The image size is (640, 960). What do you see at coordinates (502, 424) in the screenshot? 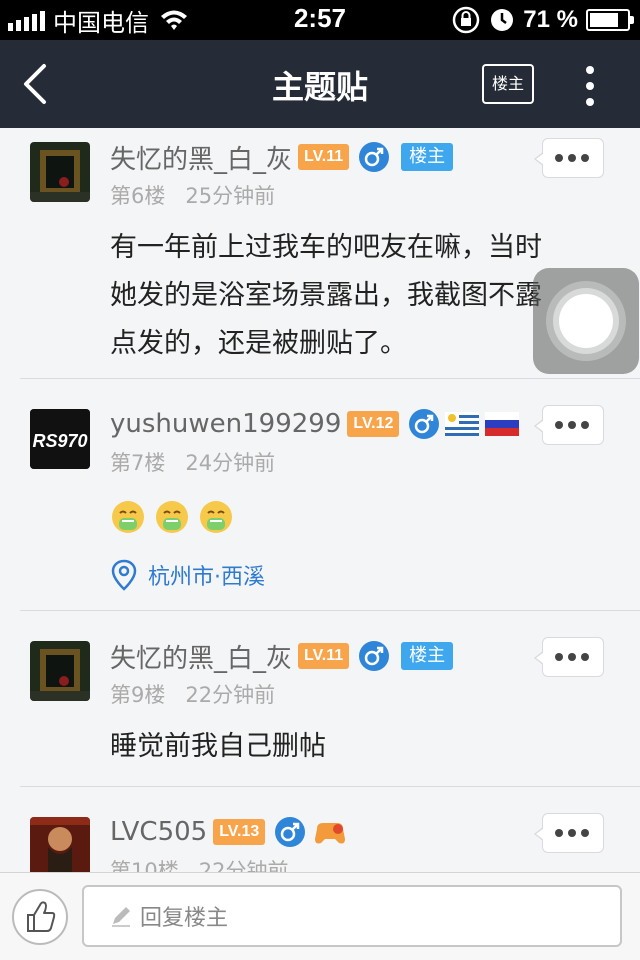
I see `russia-flag-icon` at bounding box center [502, 424].